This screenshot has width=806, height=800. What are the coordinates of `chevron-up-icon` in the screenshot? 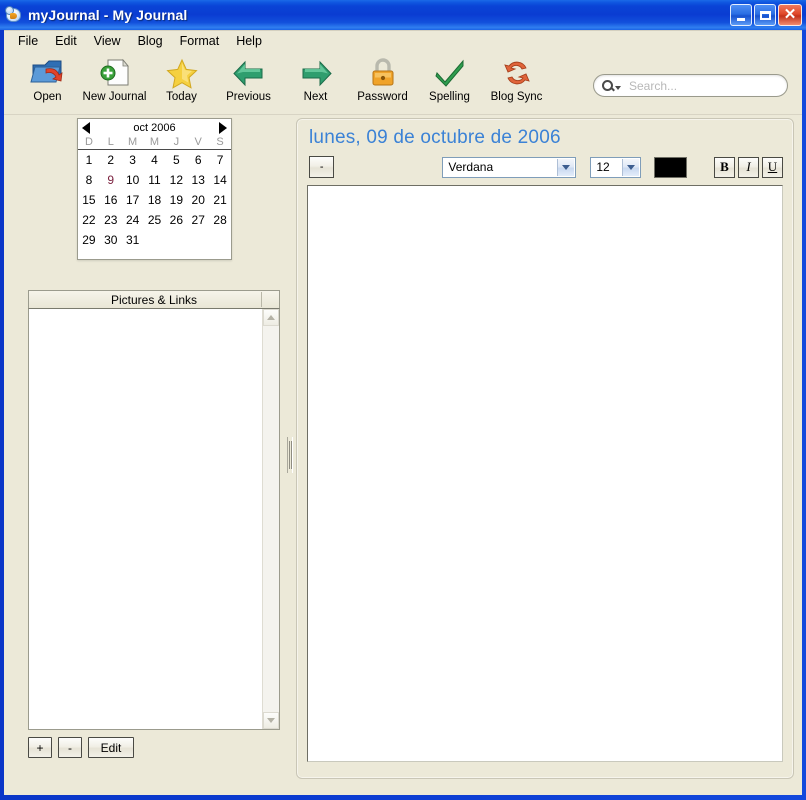 It's located at (271, 317).